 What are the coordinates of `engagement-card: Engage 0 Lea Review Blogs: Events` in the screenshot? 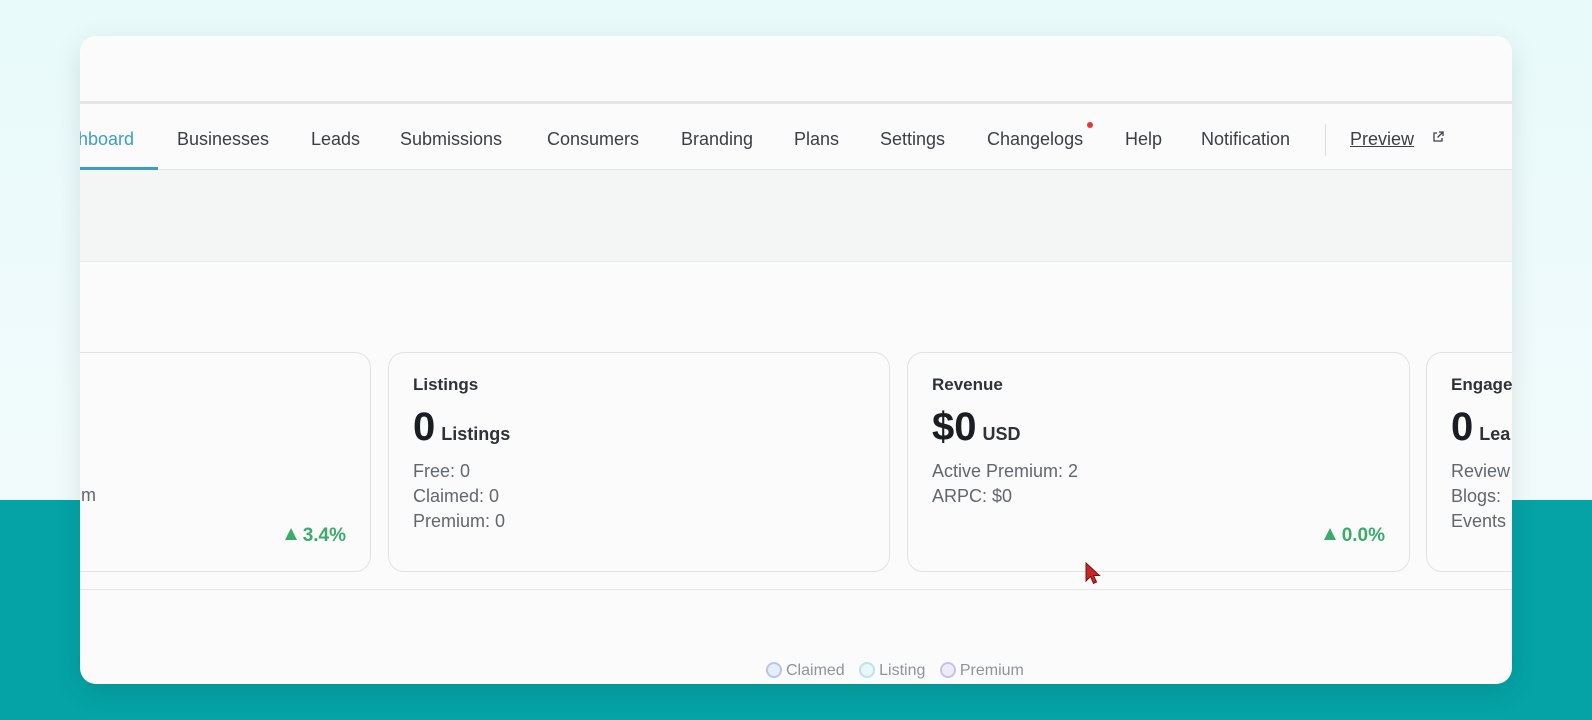 It's located at (1469, 462).